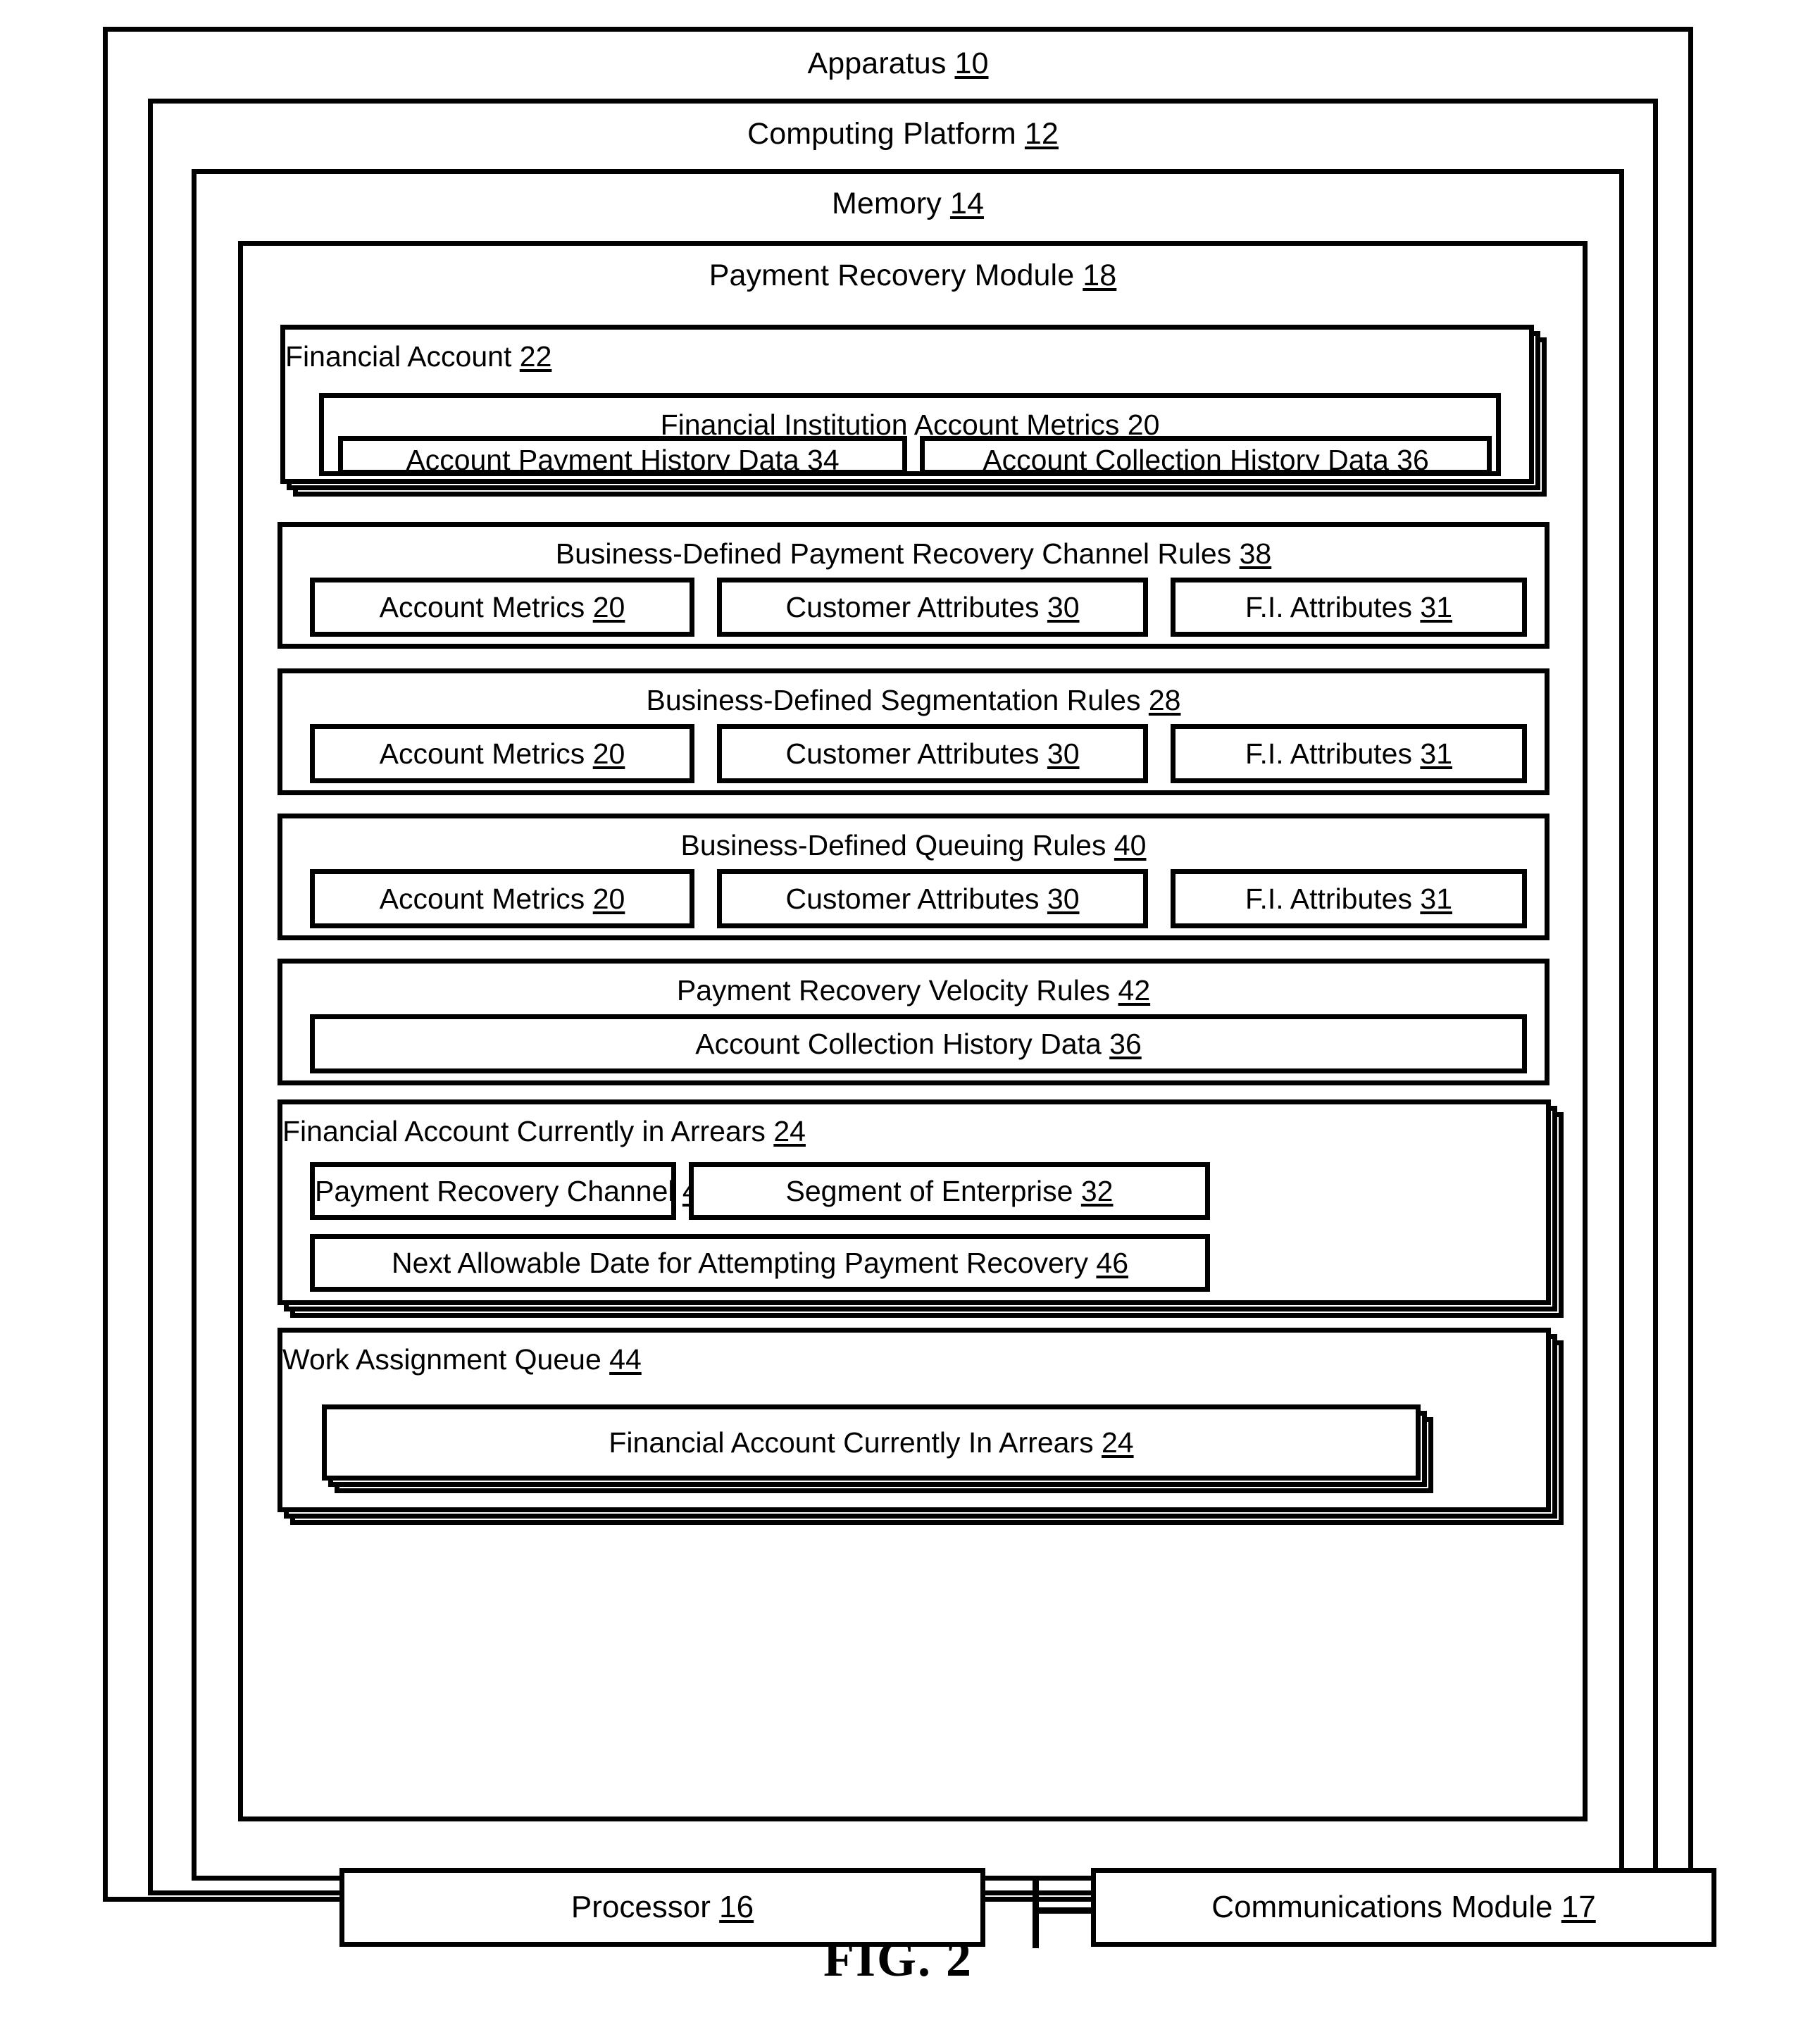 Image resolution: width=1796 pixels, height=2044 pixels. I want to click on payment-recovery-module-ref-number: 18, so click(1100, 275).